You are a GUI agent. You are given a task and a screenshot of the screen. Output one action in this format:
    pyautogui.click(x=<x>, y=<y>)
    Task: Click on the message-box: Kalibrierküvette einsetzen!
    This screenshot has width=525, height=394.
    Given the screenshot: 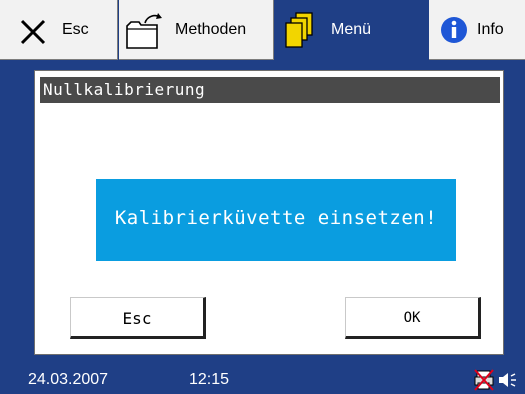 What is the action you would take?
    pyautogui.click(x=276, y=220)
    